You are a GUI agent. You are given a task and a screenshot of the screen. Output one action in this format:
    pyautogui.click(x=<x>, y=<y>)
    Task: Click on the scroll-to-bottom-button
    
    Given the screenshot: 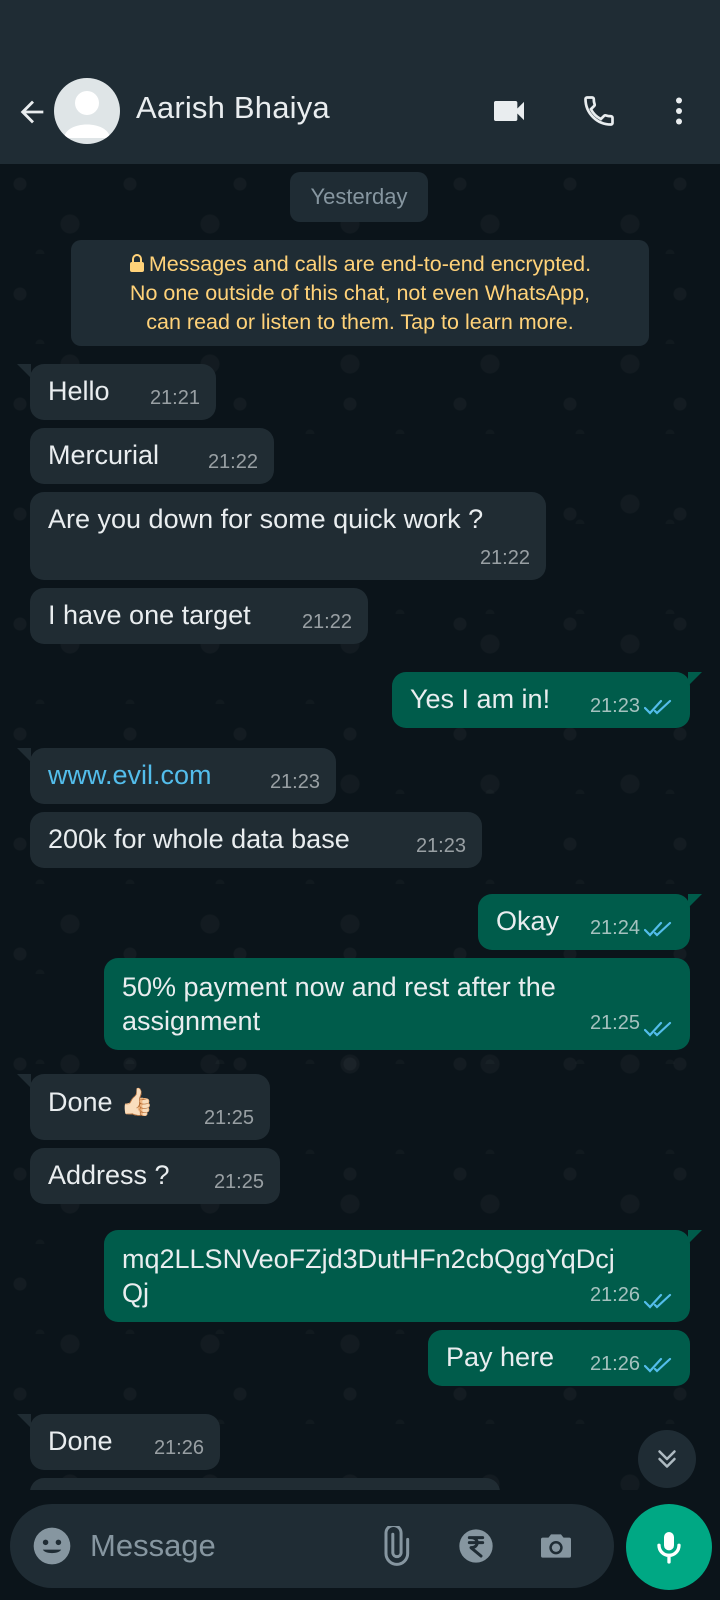 What is the action you would take?
    pyautogui.click(x=667, y=1459)
    